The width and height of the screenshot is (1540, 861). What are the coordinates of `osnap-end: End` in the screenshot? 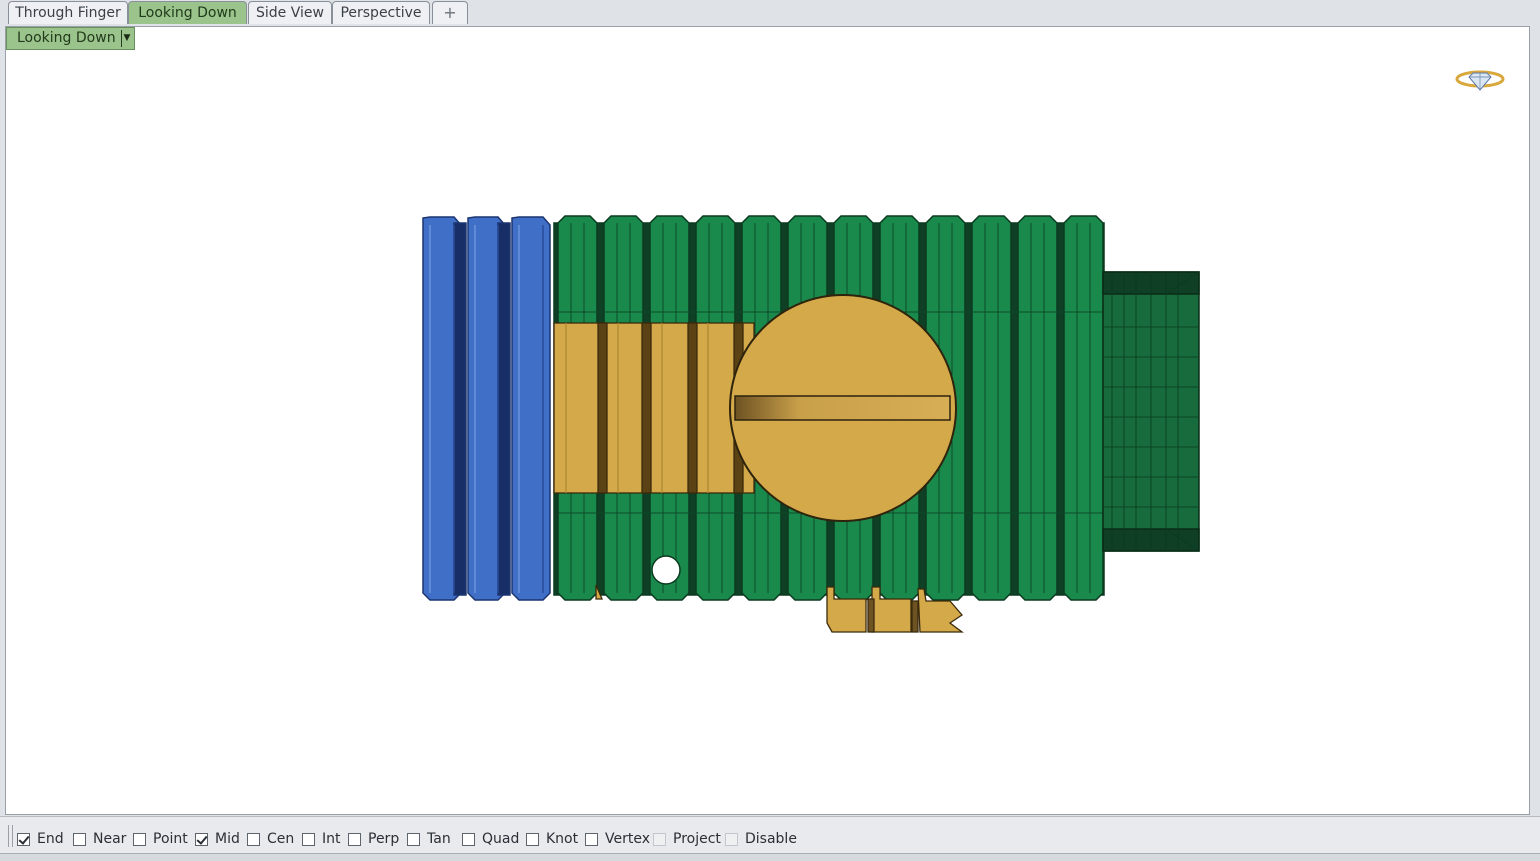 It's located at (40, 839).